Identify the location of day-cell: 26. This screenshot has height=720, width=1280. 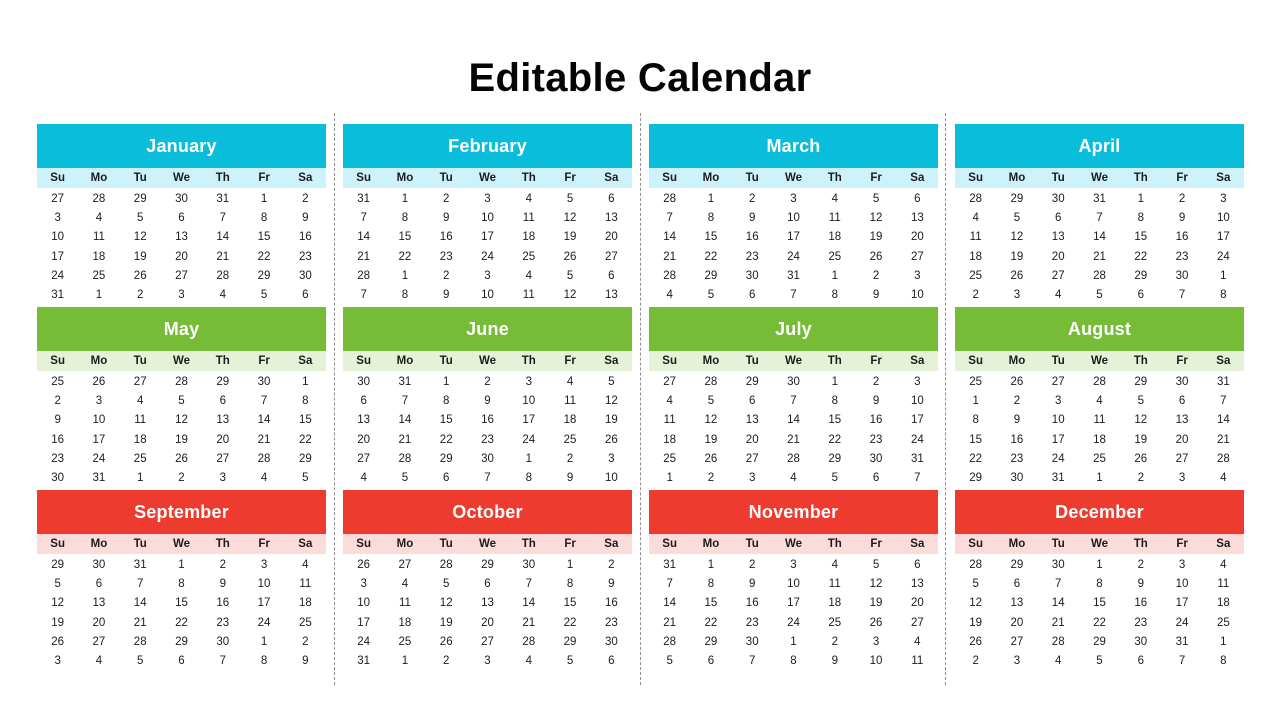
(569, 257).